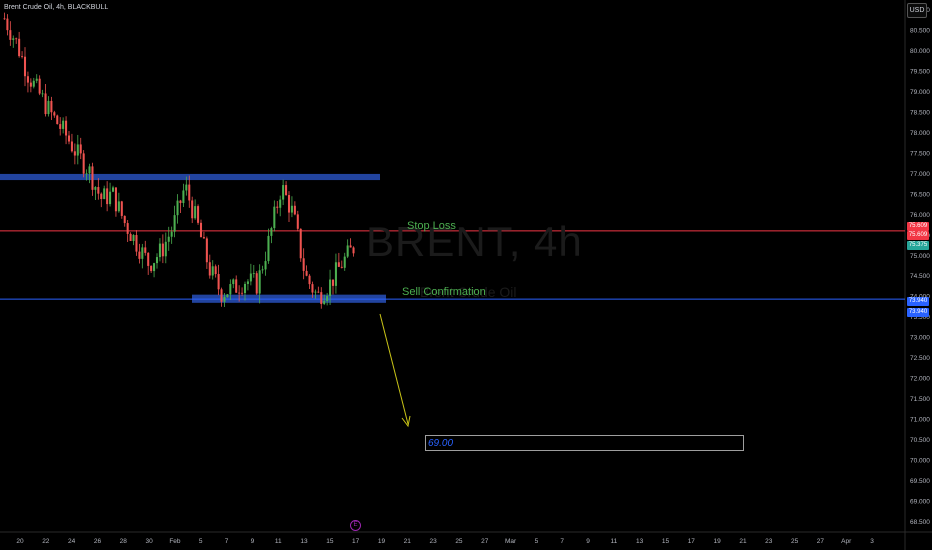 This screenshot has height=550, width=932. What do you see at coordinates (920, 92) in the screenshot?
I see `y-tick-label: 79.000` at bounding box center [920, 92].